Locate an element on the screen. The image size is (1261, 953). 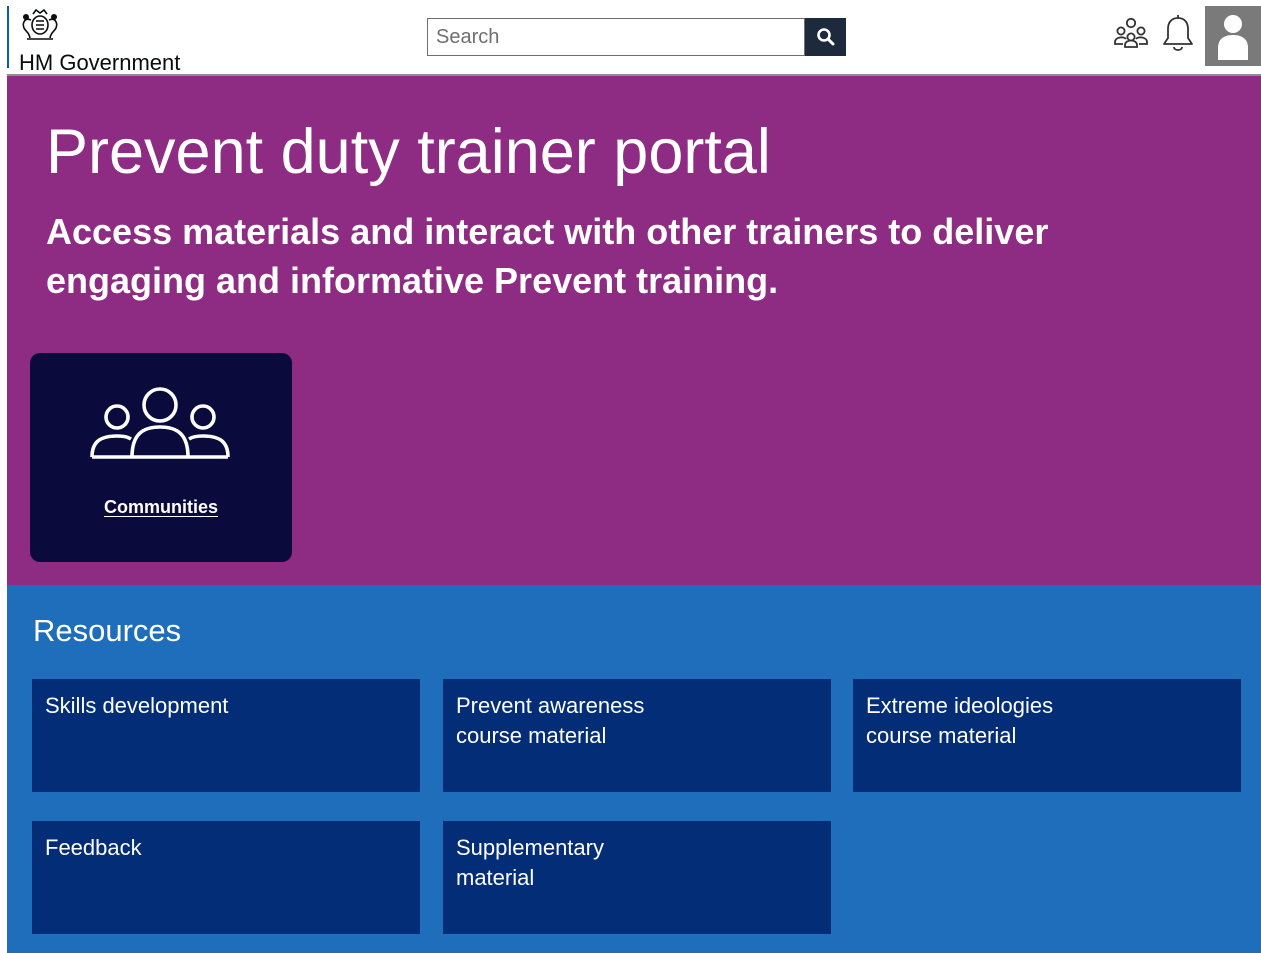
resource-tile-label: Skills development is located at coordinates (137, 705).